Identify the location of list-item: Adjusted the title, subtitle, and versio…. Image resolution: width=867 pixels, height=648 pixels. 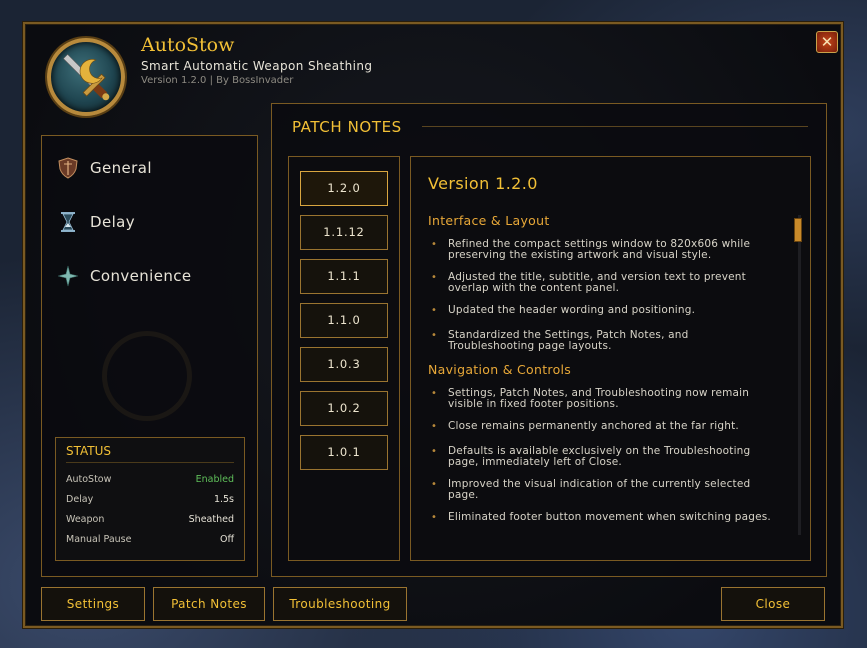
(601, 283).